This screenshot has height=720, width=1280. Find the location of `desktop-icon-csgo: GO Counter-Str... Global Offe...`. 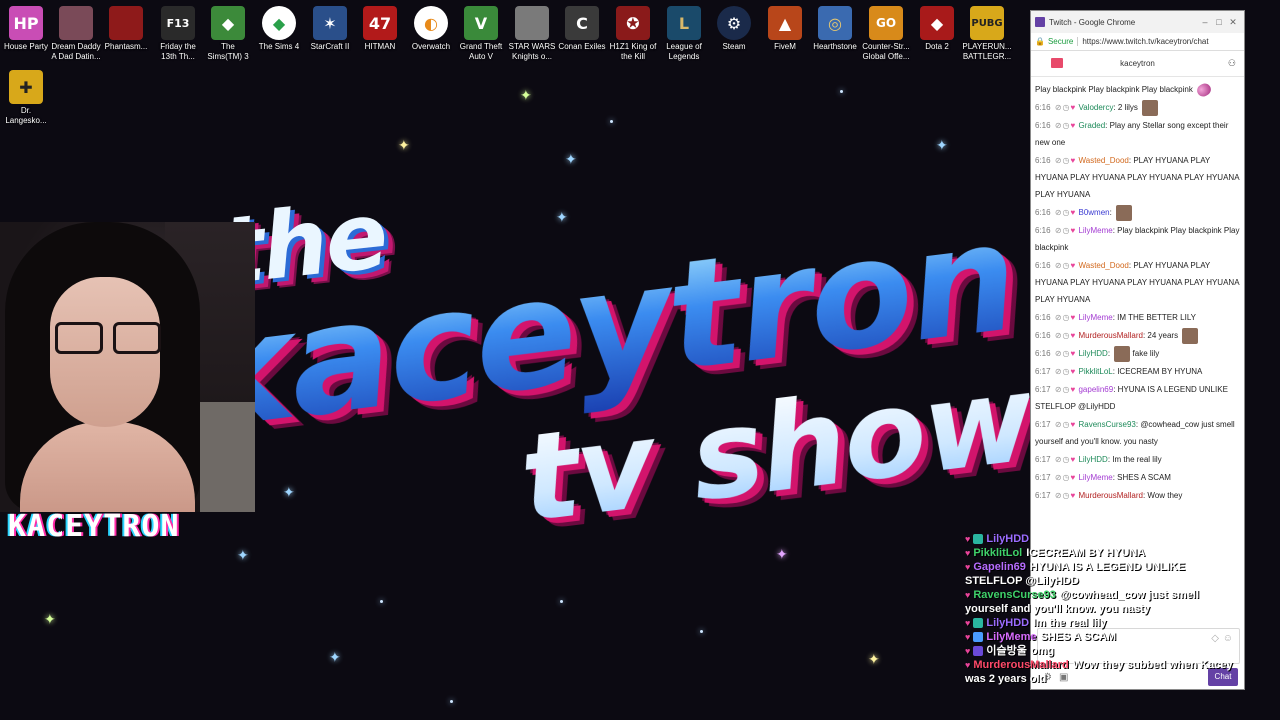

desktop-icon-csgo: GO Counter-Str... Global Offe... is located at coordinates (886, 32).